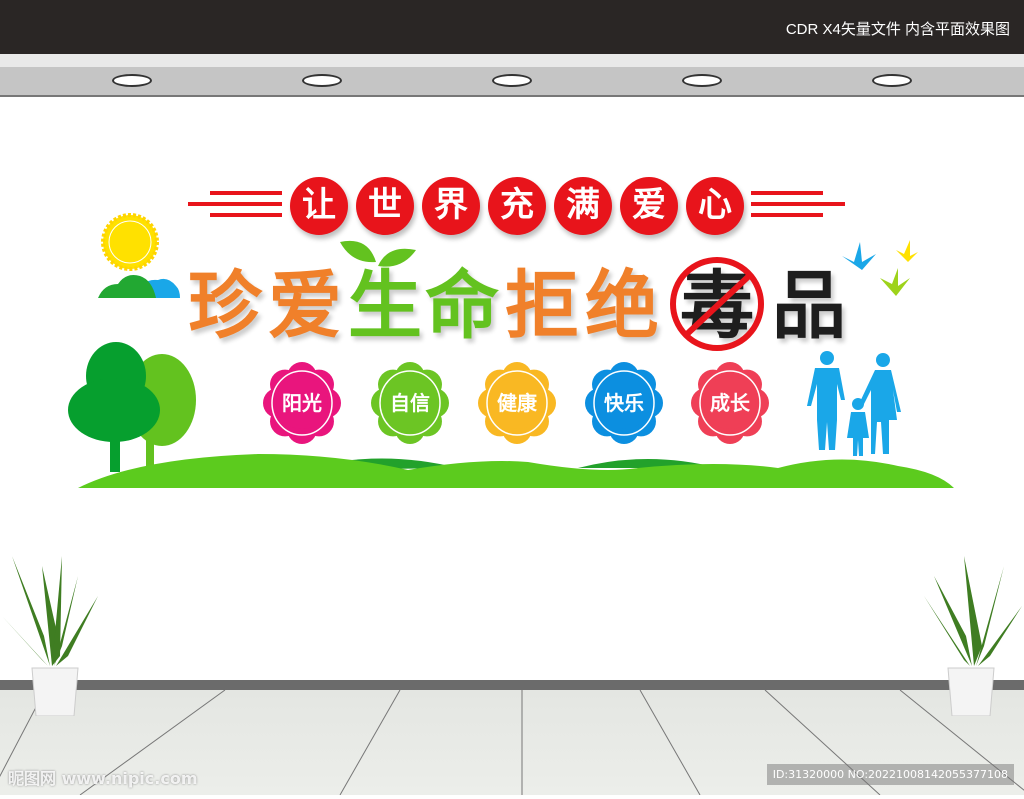  I want to click on slogan-char: 满, so click(583, 206).